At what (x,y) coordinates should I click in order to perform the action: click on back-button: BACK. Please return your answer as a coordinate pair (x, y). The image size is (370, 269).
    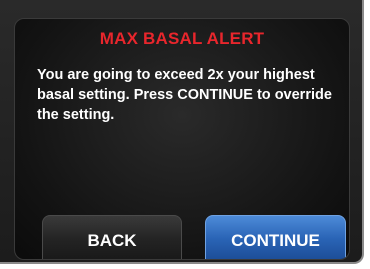
    Looking at the image, I should click on (112, 237).